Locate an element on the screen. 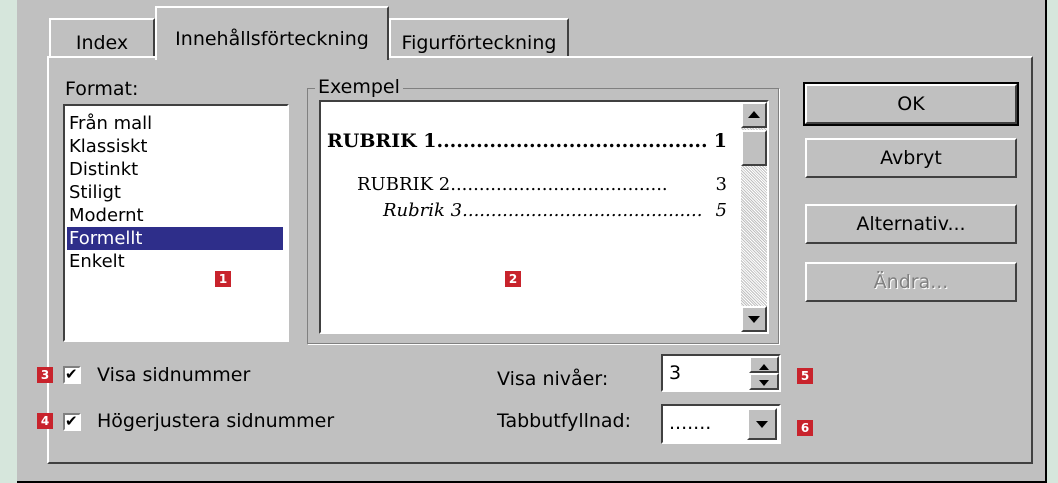  up-arrow-icon is located at coordinates (754, 114).